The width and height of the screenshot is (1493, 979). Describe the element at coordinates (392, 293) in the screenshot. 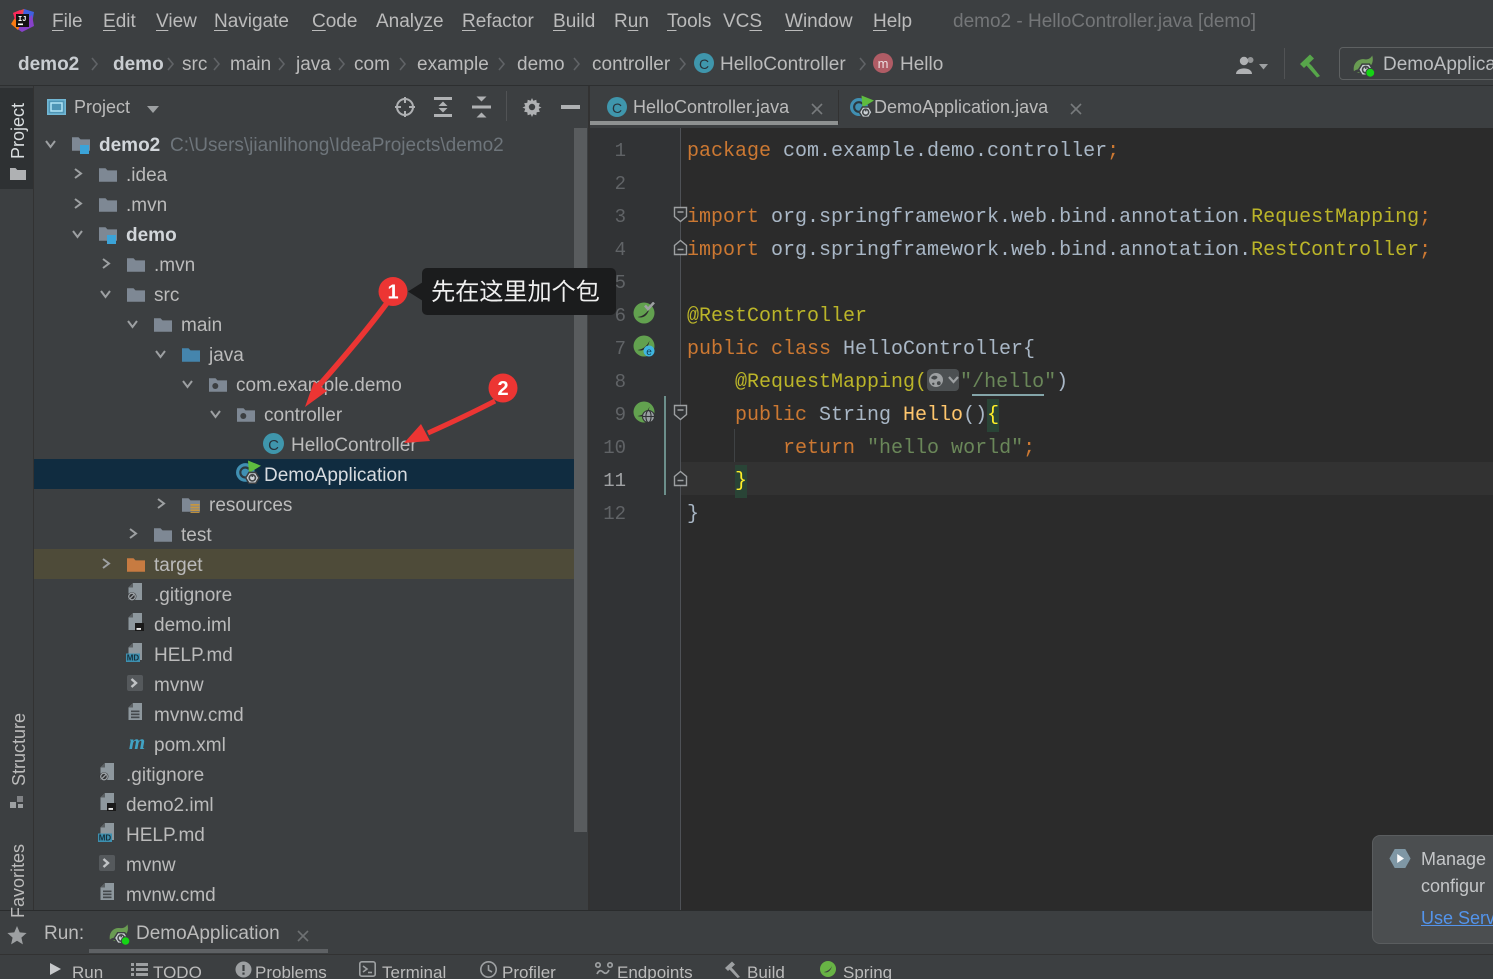

I see `svg-text: 1` at that location.